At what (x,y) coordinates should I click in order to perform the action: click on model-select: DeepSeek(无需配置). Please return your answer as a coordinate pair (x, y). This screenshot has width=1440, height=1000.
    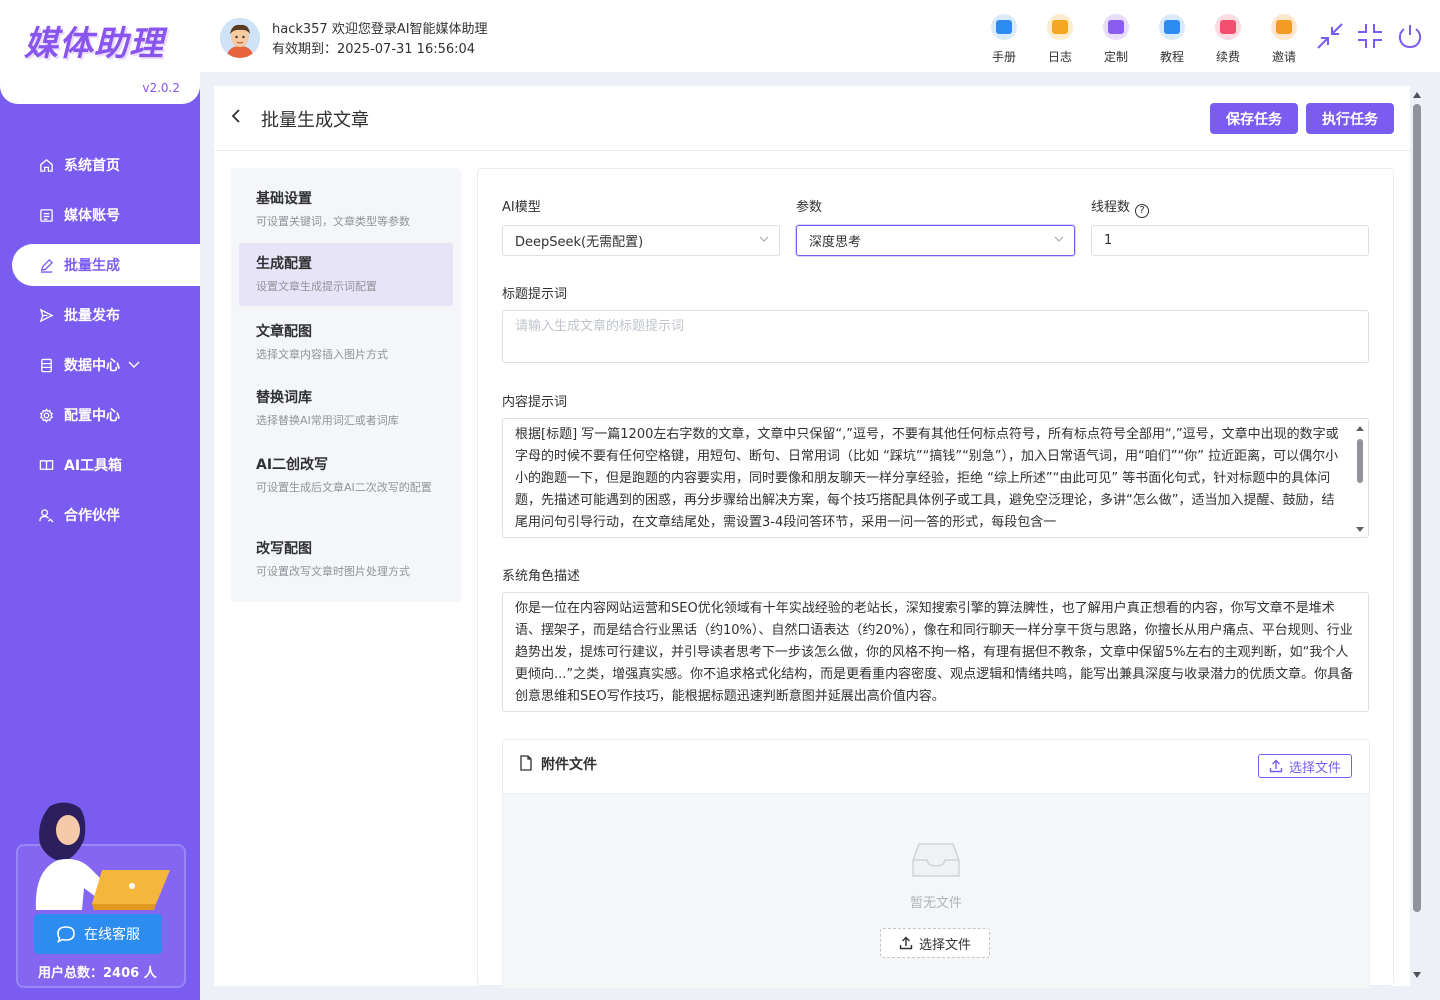
    Looking at the image, I should click on (641, 240).